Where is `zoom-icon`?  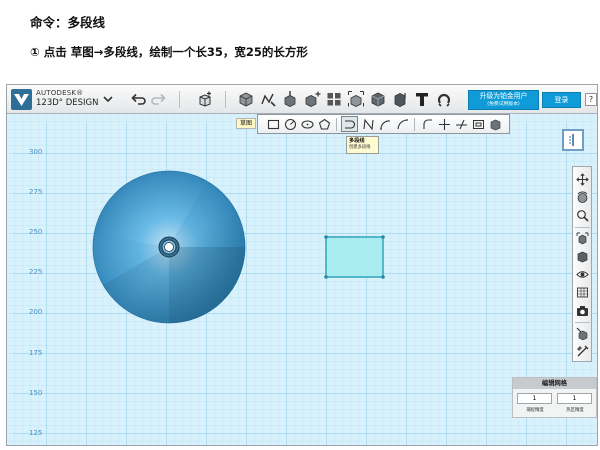
zoom-icon is located at coordinates (582, 215).